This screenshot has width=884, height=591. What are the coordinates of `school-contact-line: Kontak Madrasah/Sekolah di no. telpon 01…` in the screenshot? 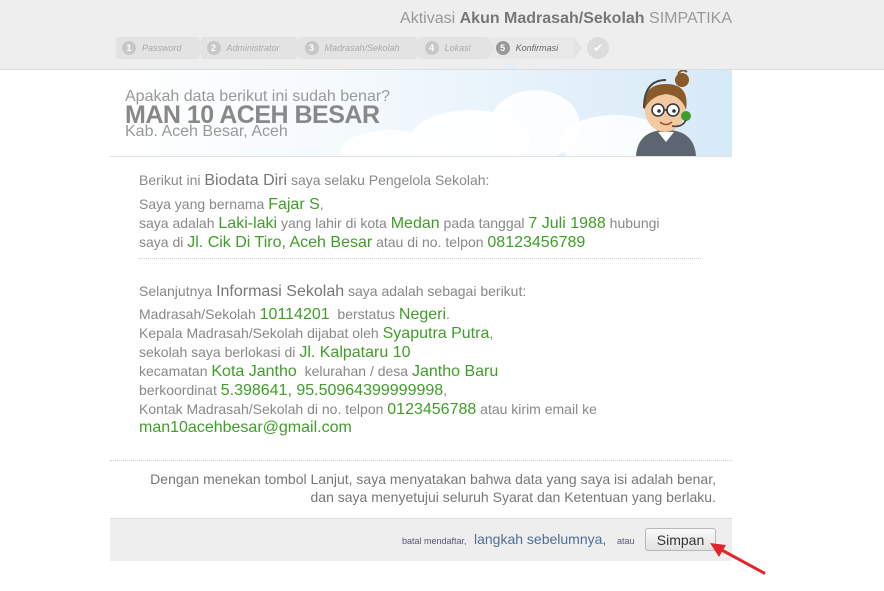 It's located at (368, 409).